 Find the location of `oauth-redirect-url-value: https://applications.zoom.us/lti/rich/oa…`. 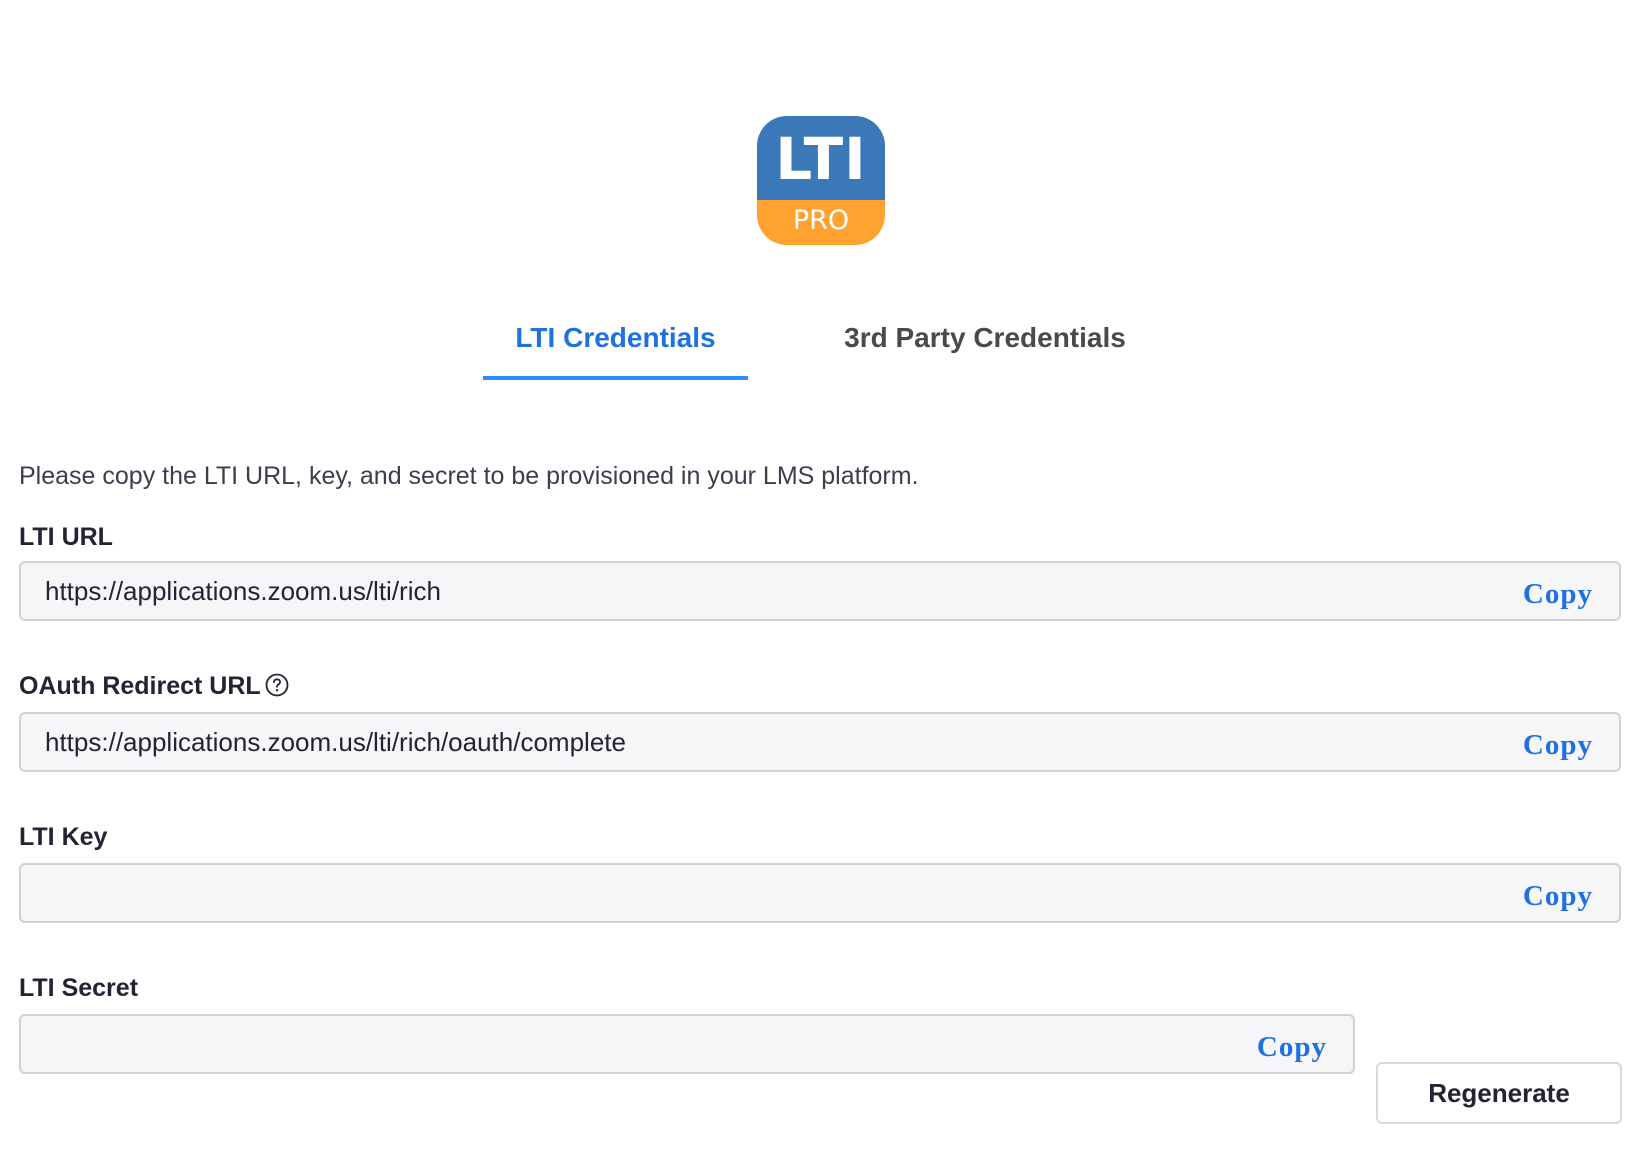

oauth-redirect-url-value: https://applications.zoom.us/lti/rich/oa… is located at coordinates (335, 742).